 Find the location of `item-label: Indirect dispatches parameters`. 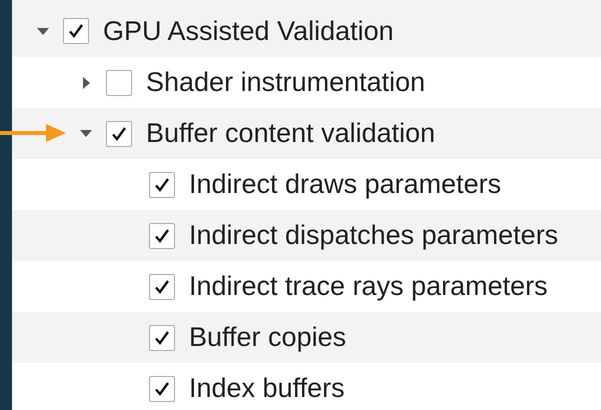

item-label: Indirect dispatches parameters is located at coordinates (373, 235).